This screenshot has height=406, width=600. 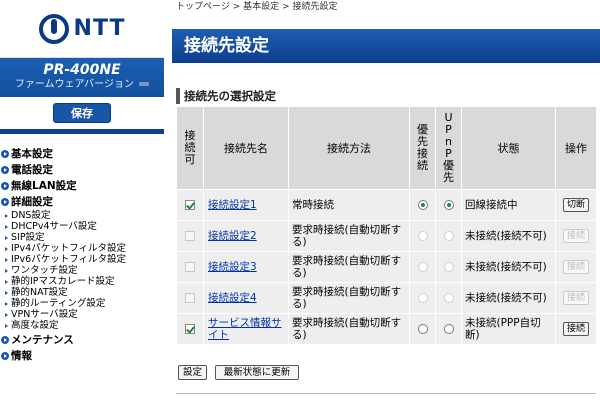 What do you see at coordinates (261, 7) in the screenshot?
I see `breadcrumb-item-basic: 基本設定` at bounding box center [261, 7].